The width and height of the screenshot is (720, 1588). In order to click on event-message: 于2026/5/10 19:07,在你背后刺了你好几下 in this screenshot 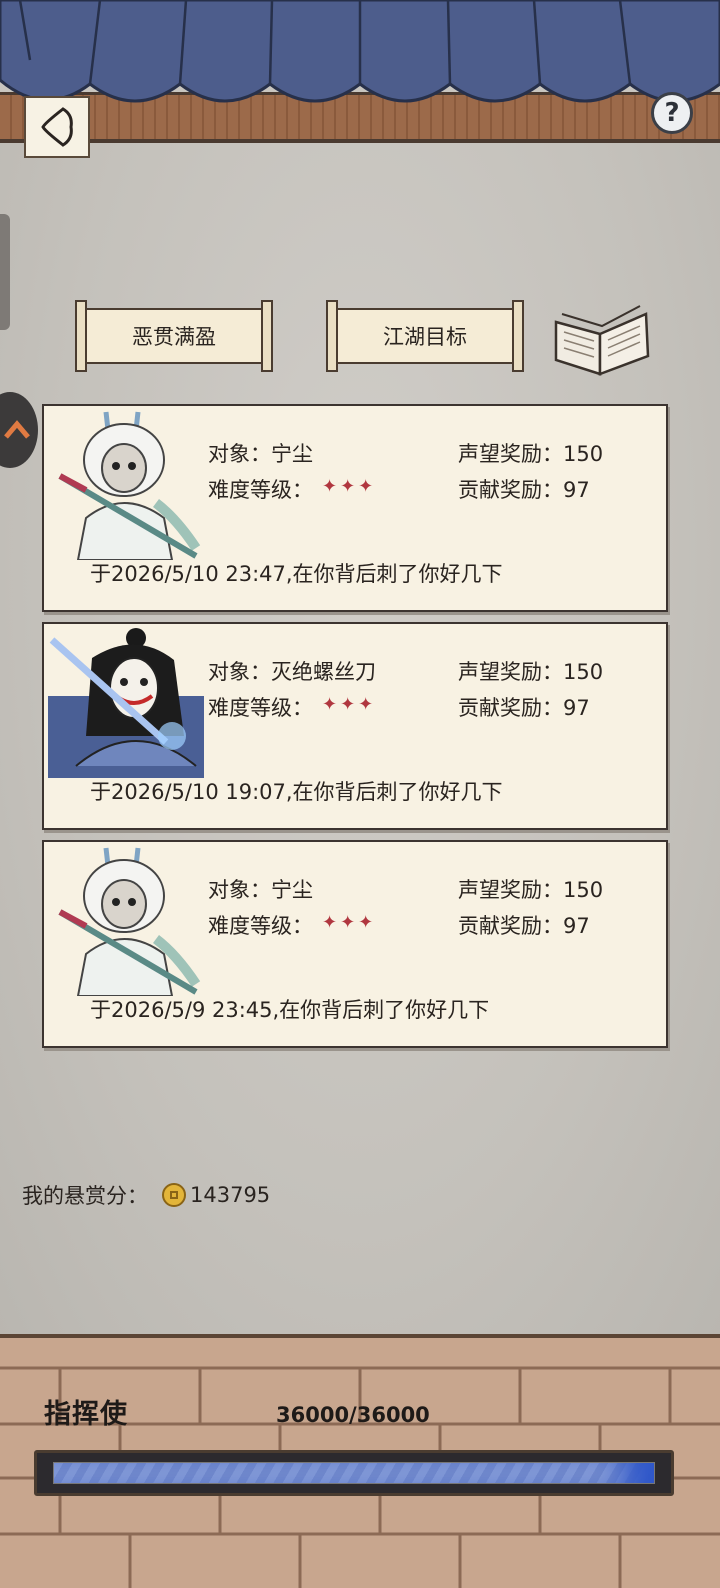, I will do `click(296, 792)`.